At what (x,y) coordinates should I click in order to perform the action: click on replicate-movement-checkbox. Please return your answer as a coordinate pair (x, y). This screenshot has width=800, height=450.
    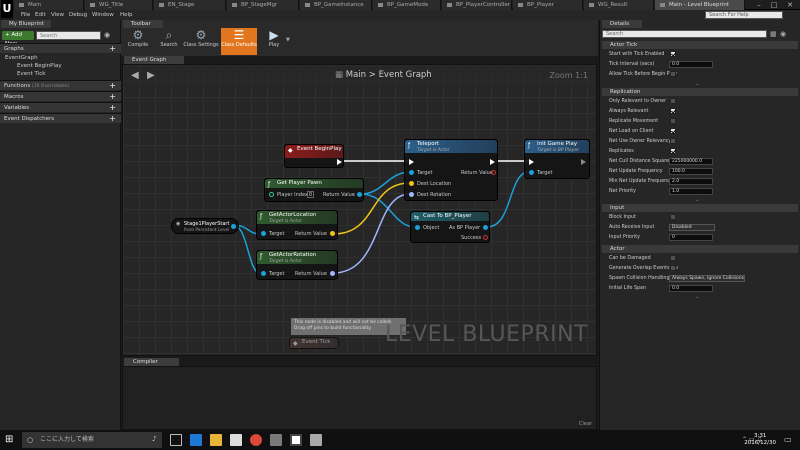
    Looking at the image, I should click on (673, 121).